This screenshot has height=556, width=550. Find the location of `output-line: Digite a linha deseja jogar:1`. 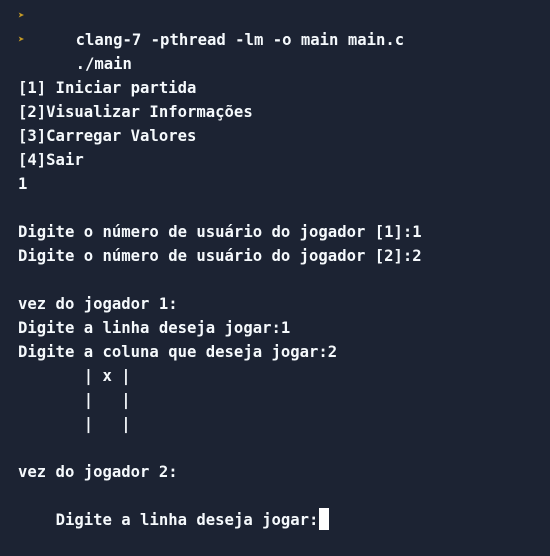

output-line: Digite a linha deseja jogar:1 is located at coordinates (154, 328).